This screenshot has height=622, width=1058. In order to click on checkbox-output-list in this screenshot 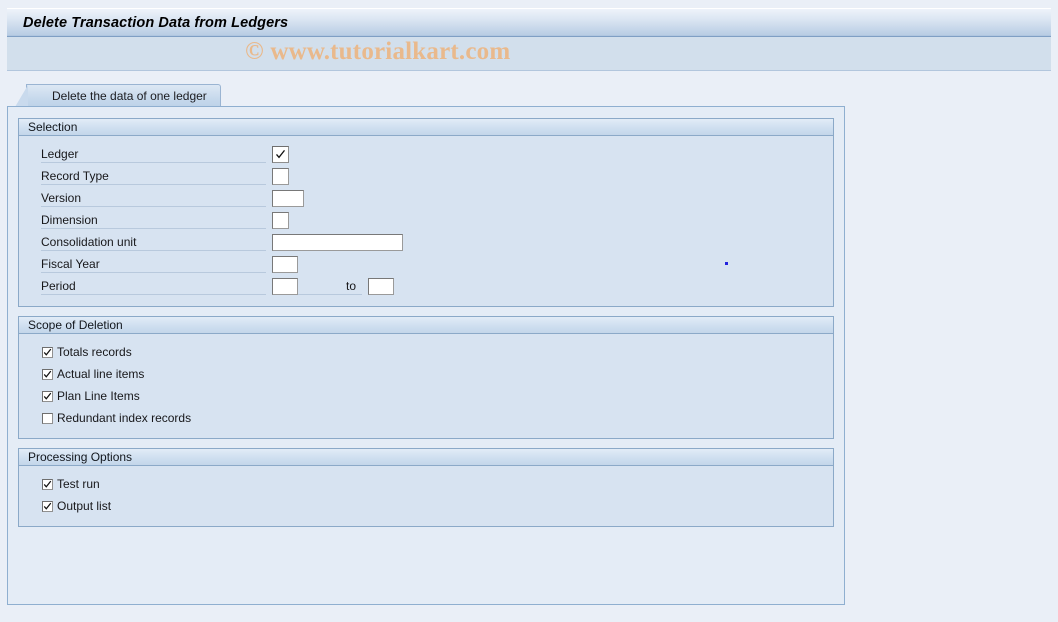, I will do `click(47, 506)`.